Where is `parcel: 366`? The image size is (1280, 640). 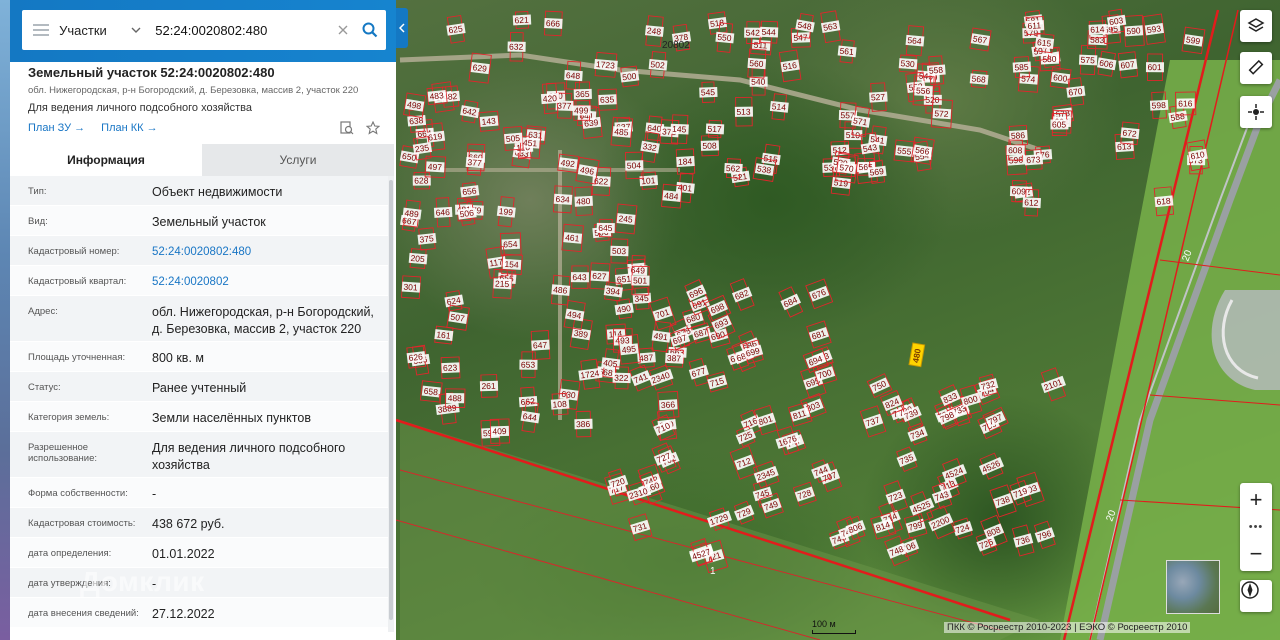 parcel: 366 is located at coordinates (668, 404).